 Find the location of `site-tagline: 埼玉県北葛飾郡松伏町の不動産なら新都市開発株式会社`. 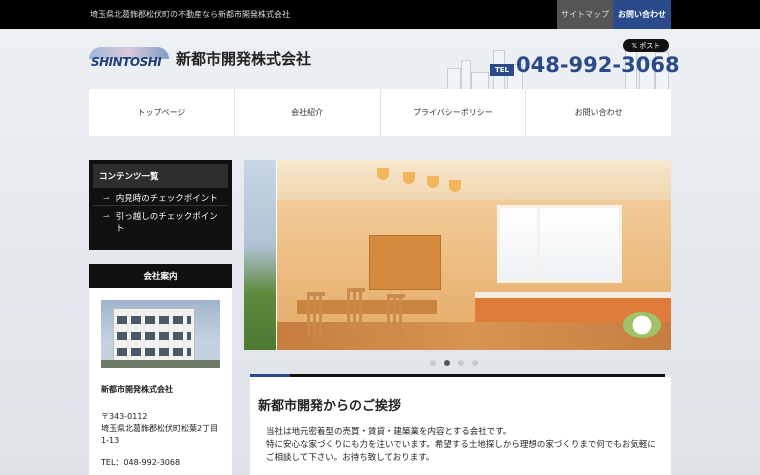

site-tagline: 埼玉県北葛飾郡松伏町の不動産なら新都市開発株式会社 is located at coordinates (190, 14).